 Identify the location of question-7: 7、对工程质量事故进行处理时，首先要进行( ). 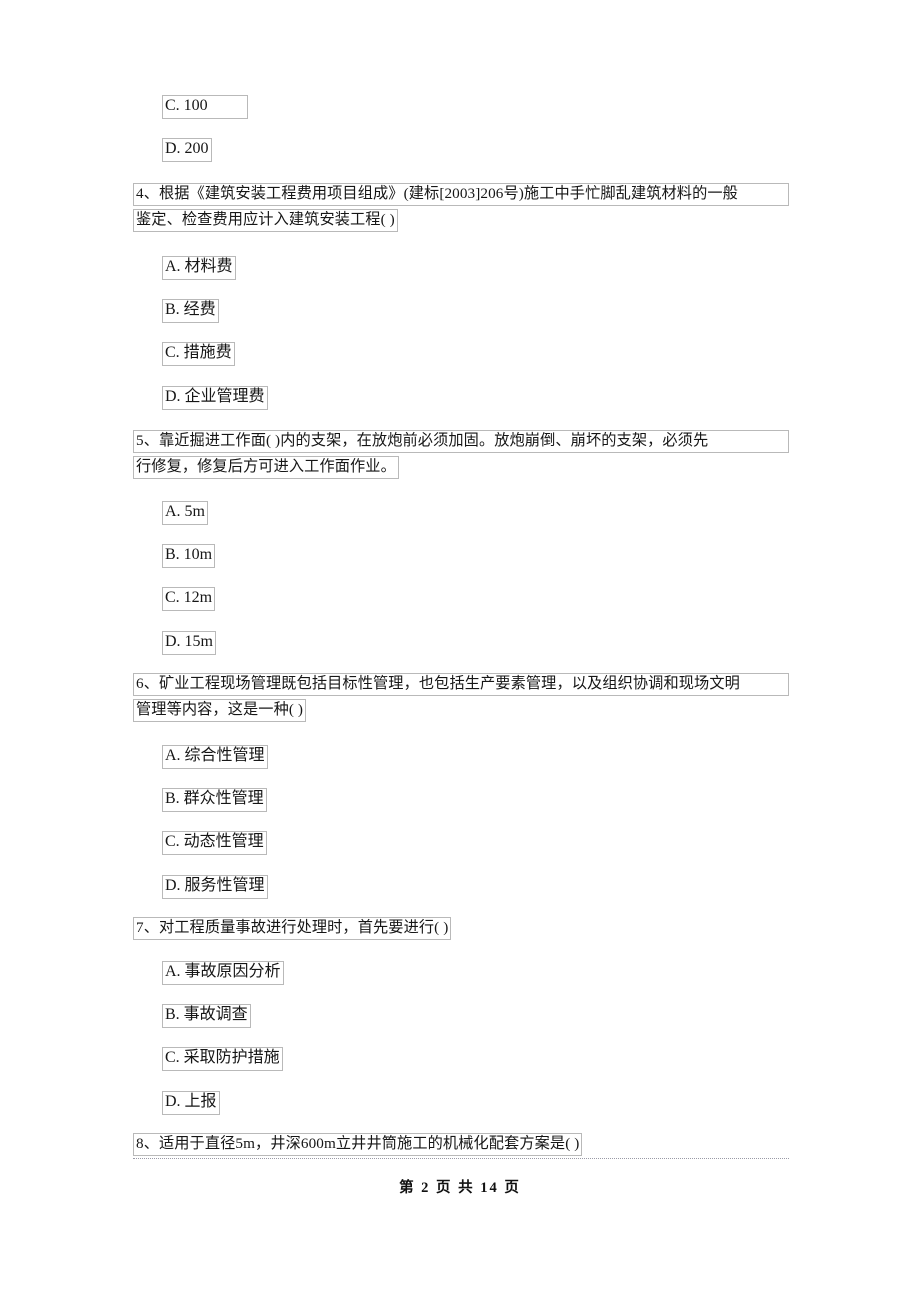
(292, 930).